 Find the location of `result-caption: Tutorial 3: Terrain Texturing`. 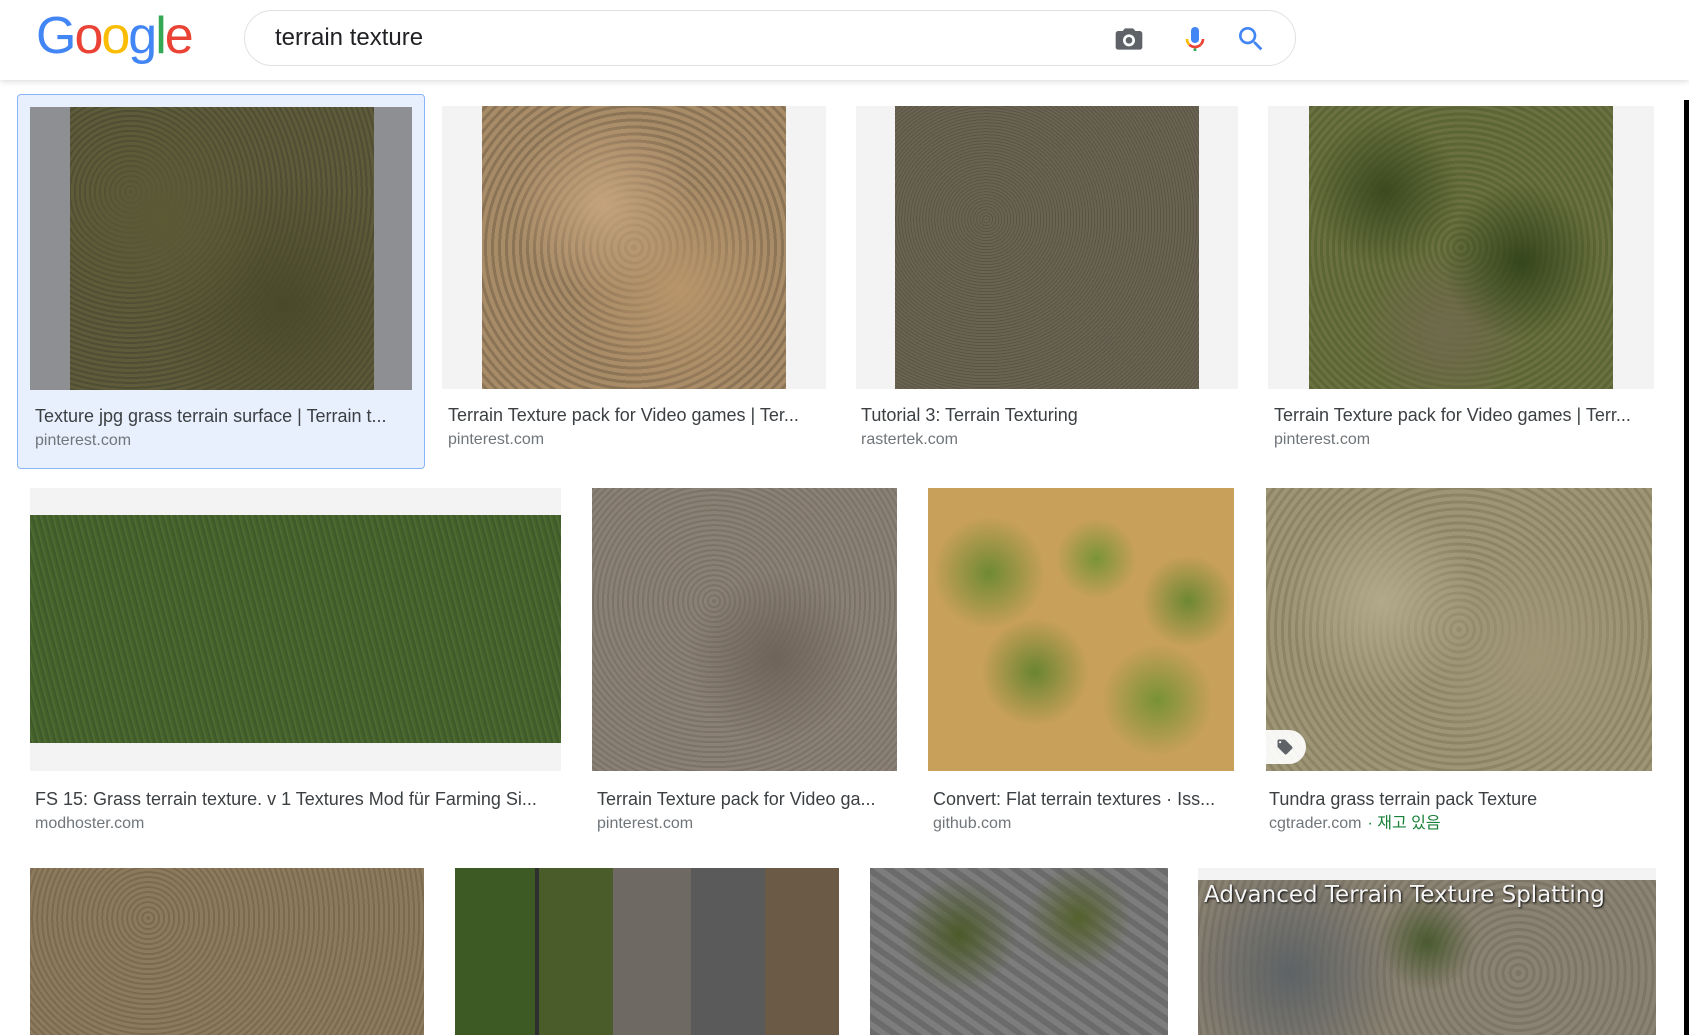

result-caption: Tutorial 3: Terrain Texturing is located at coordinates (1047, 415).